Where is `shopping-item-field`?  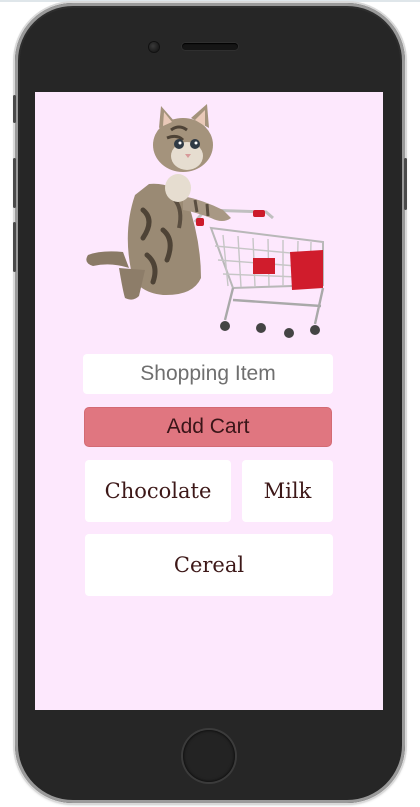
shopping-item-field is located at coordinates (208, 374).